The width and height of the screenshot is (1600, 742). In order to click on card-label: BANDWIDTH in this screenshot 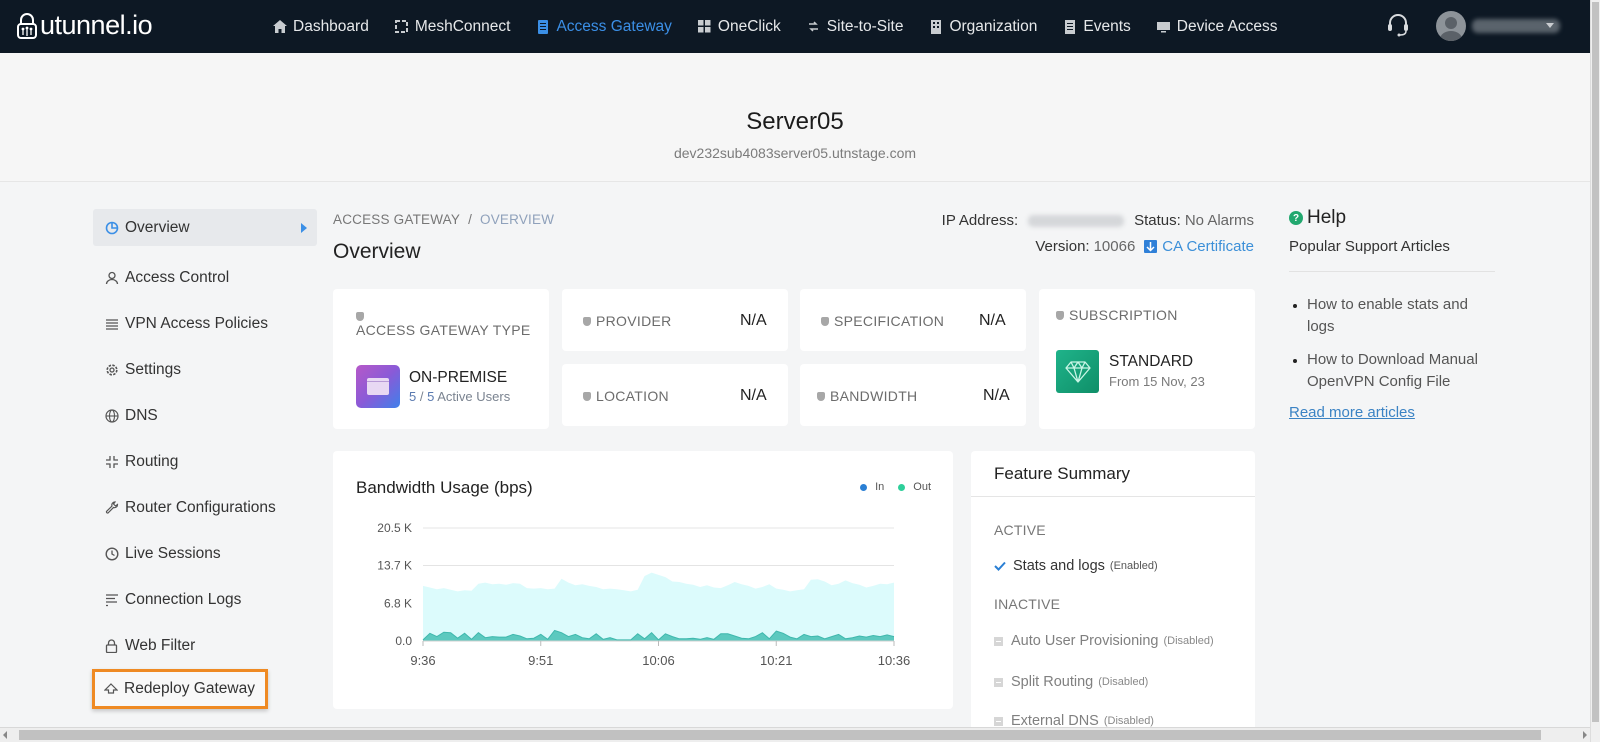, I will do `click(867, 396)`.